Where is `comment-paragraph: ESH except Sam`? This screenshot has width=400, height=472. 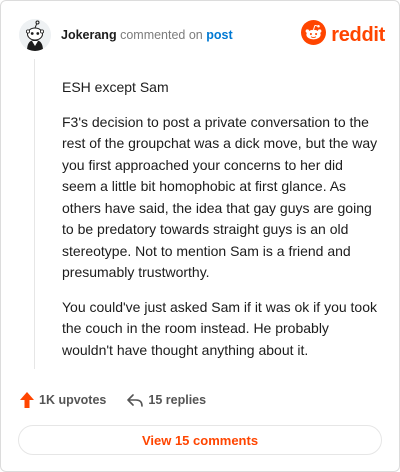 comment-paragraph: ESH except Sam is located at coordinates (115, 87).